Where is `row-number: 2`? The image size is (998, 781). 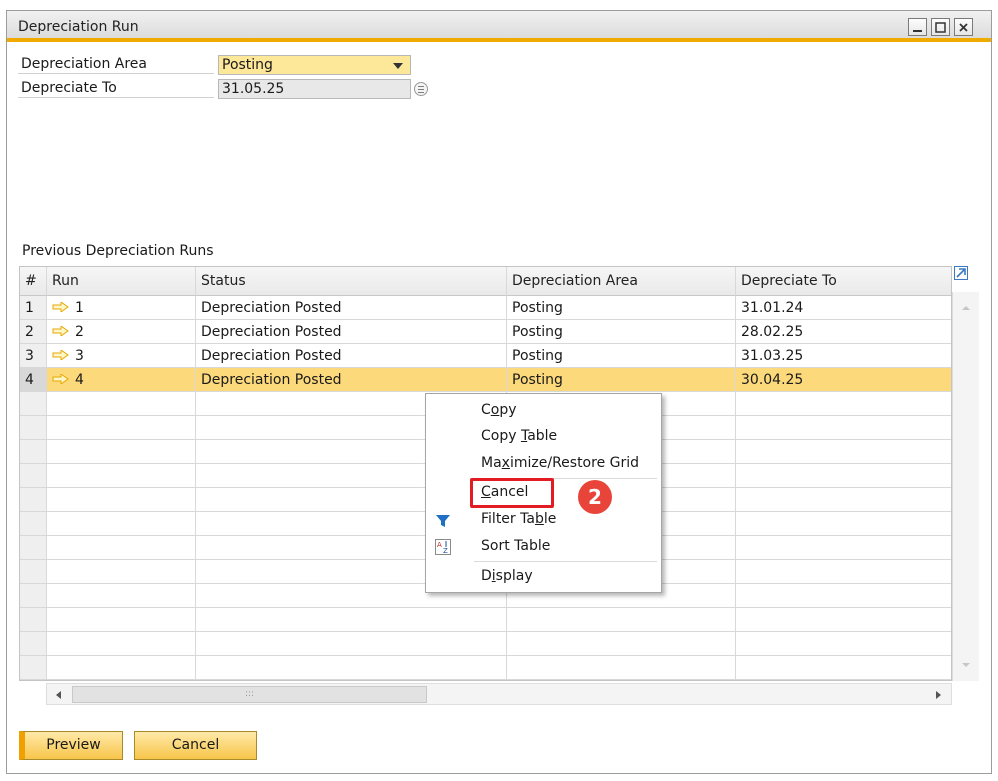
row-number: 2 is located at coordinates (33, 332).